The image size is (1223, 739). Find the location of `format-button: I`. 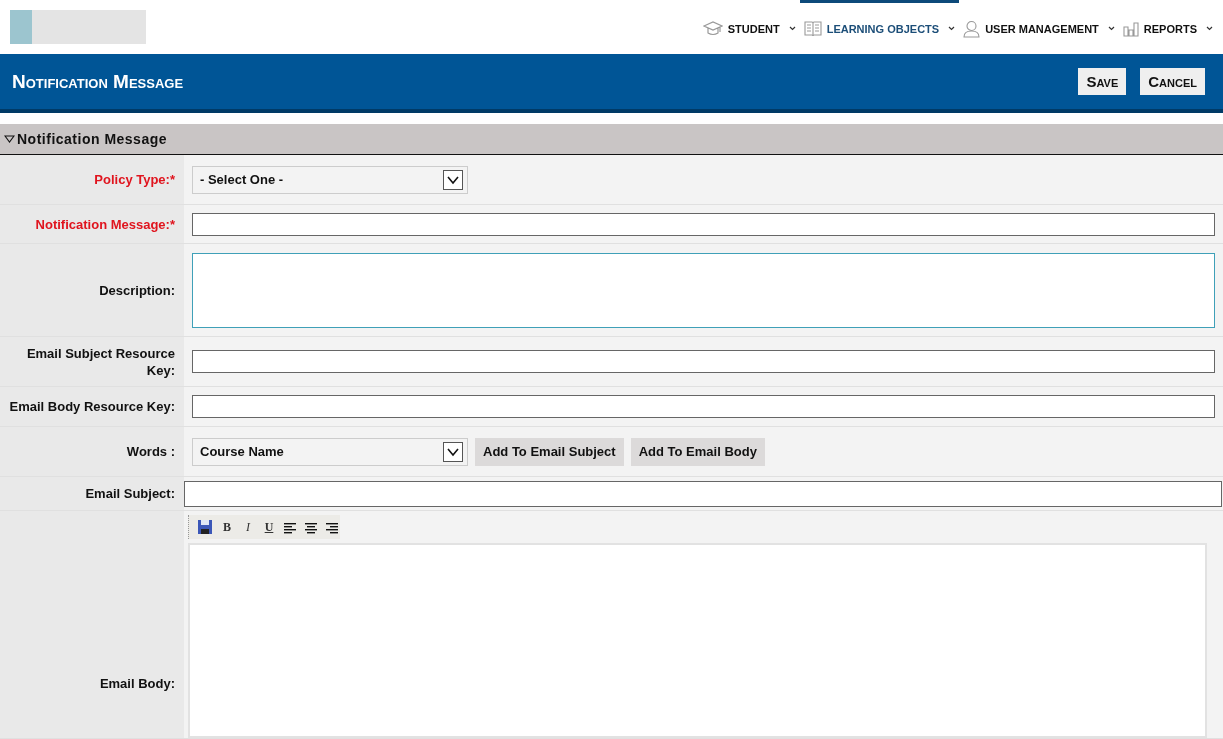

format-button: I is located at coordinates (248, 527).